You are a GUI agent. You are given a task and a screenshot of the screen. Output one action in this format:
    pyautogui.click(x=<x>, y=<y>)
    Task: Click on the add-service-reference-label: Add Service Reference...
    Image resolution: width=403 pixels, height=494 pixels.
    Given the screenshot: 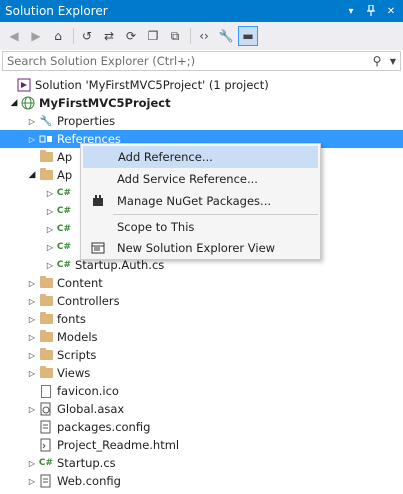 What is the action you would take?
    pyautogui.click(x=187, y=179)
    